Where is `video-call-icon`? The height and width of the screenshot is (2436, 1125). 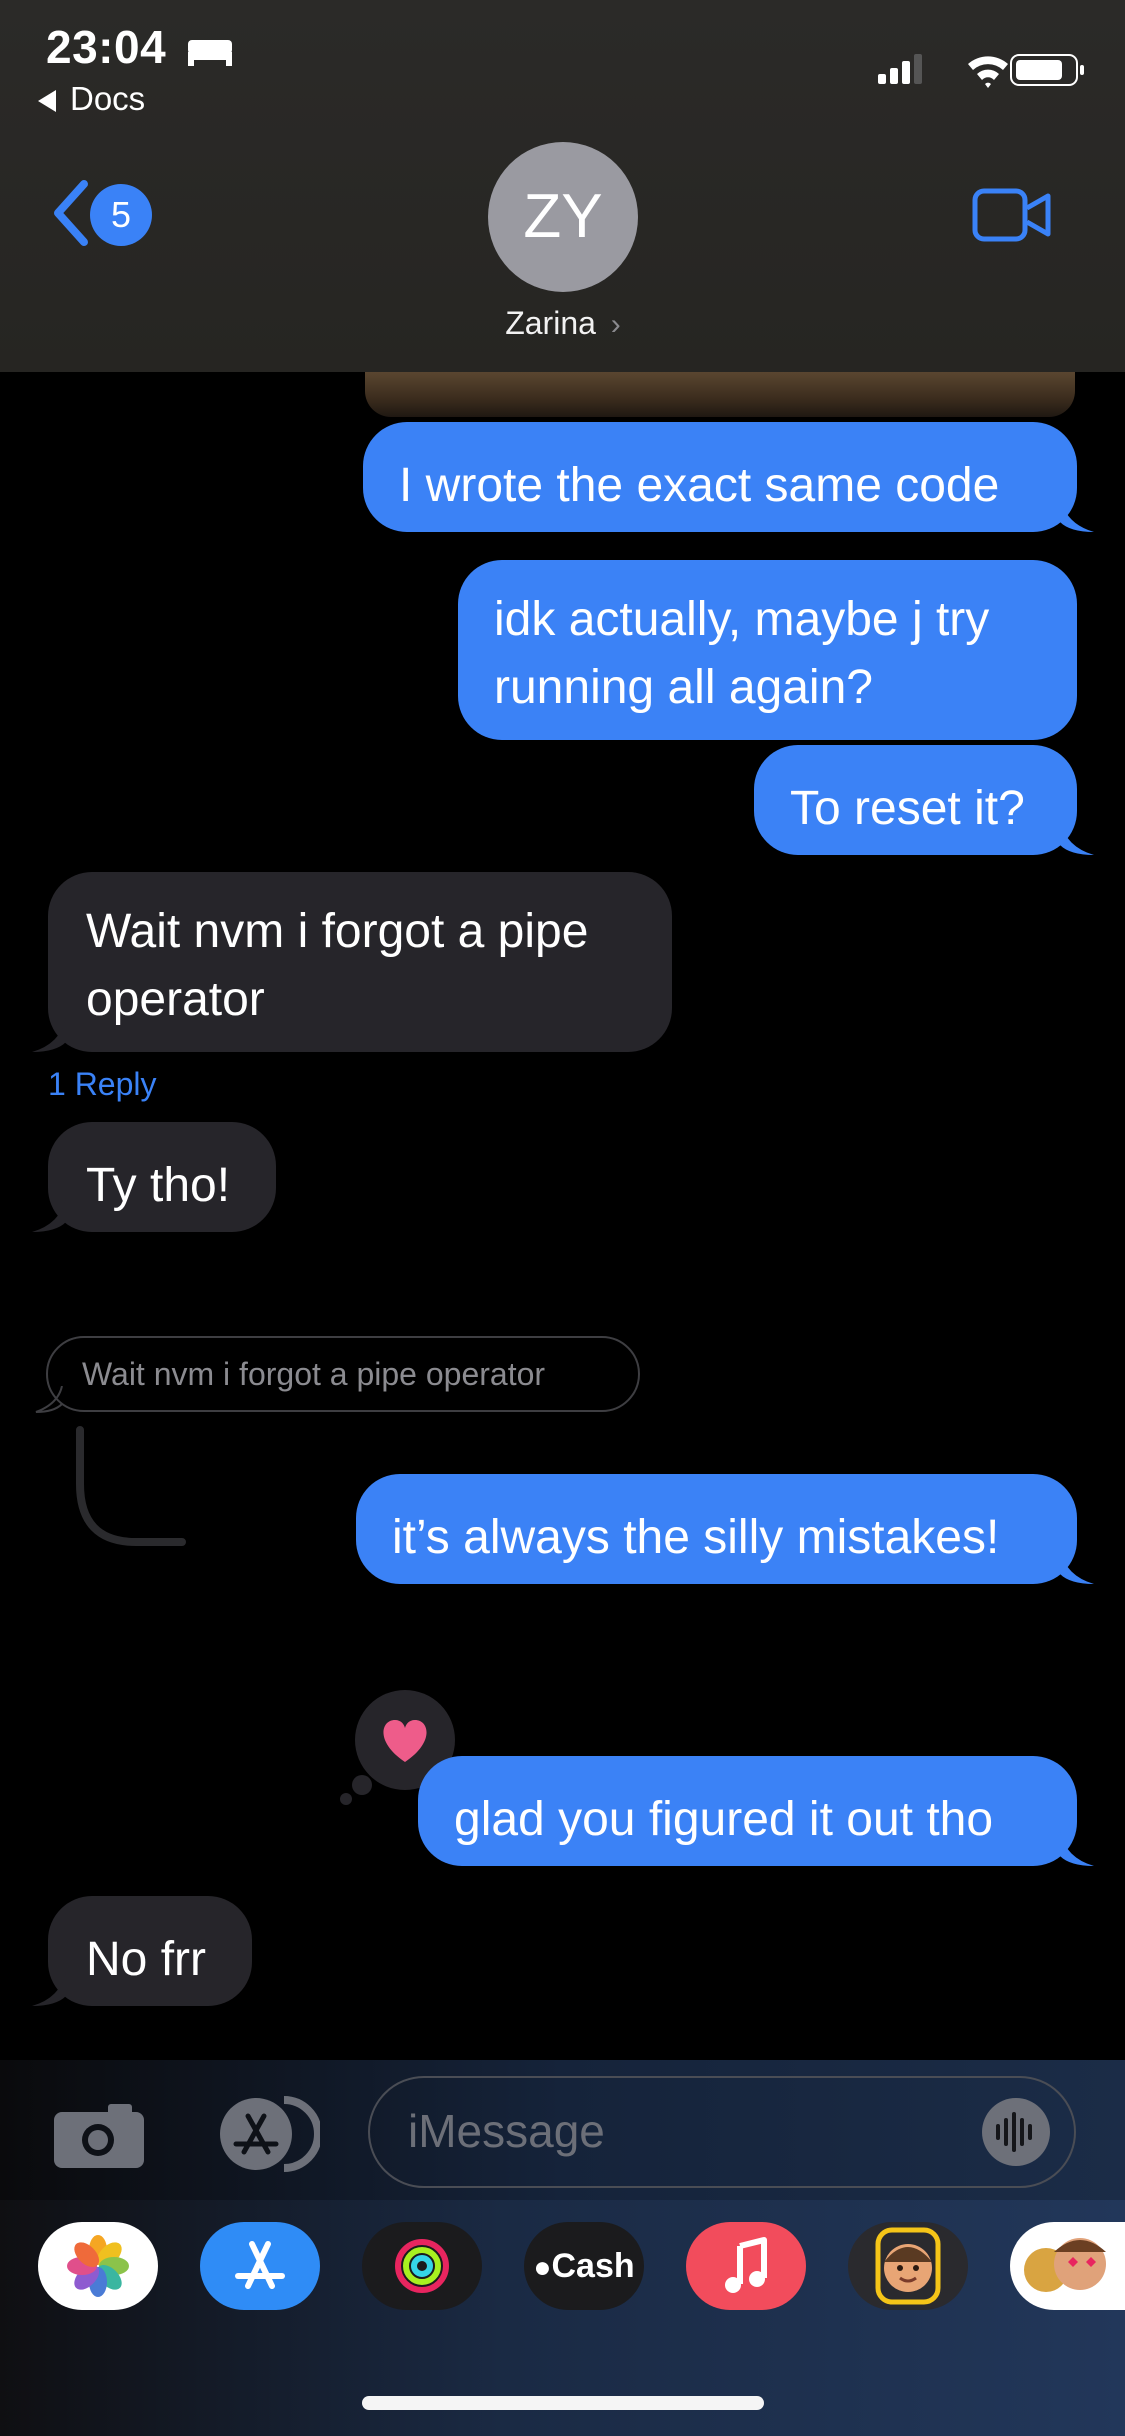
video-call-icon is located at coordinates (1012, 215).